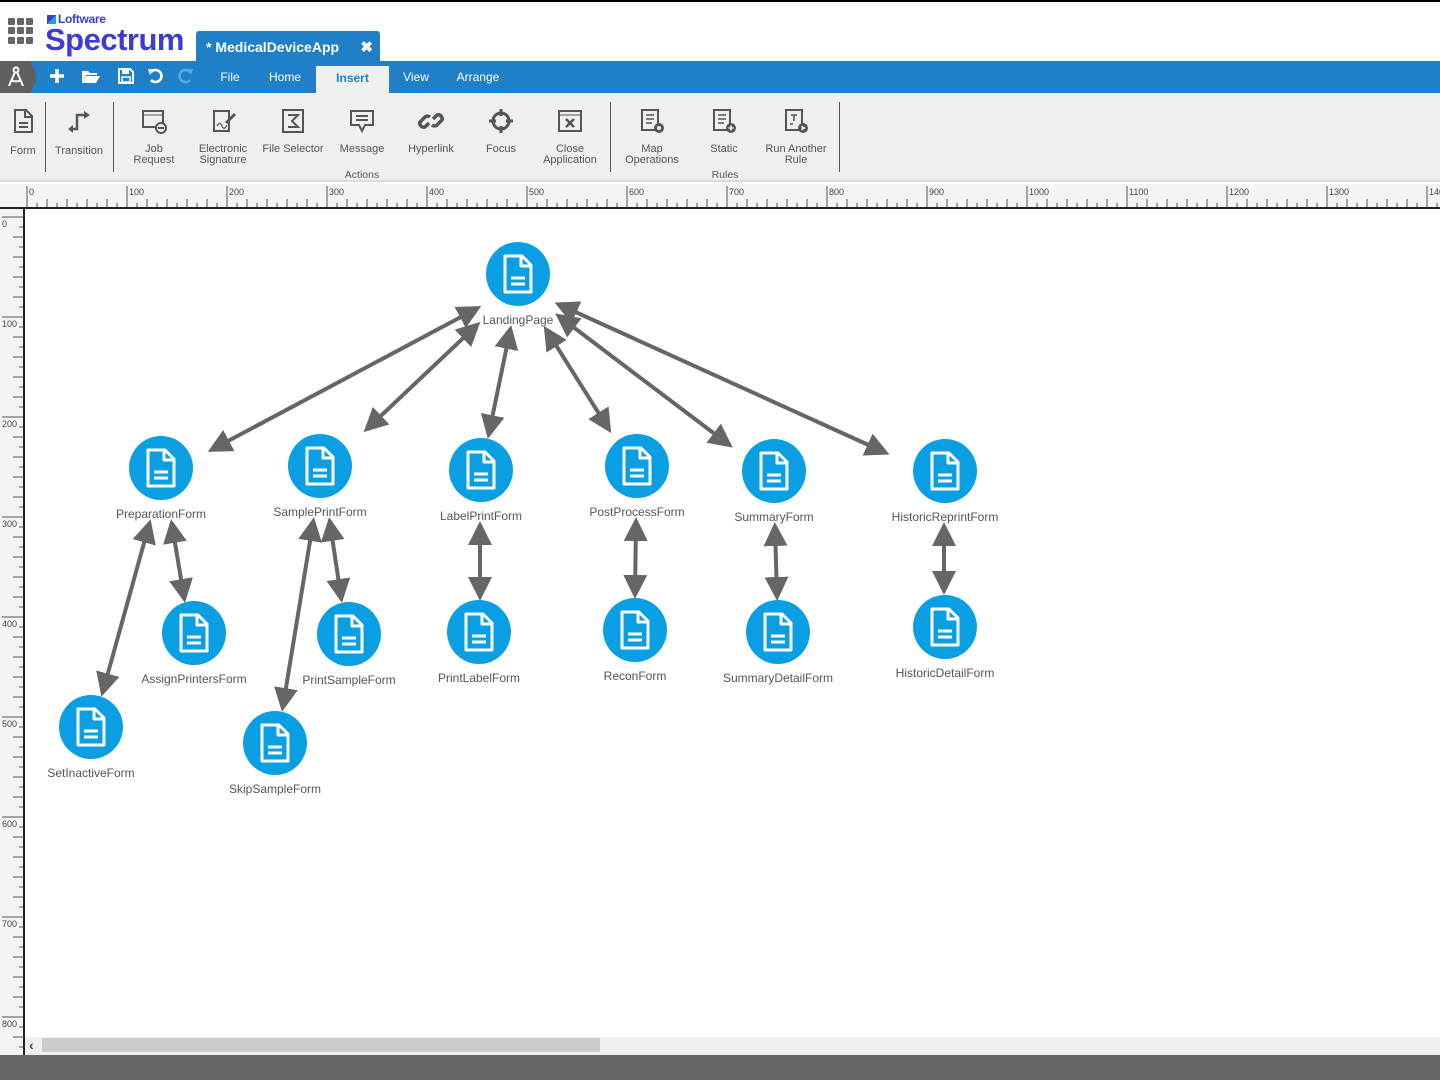 Image resolution: width=1440 pixels, height=1080 pixels. I want to click on menu-file: File, so click(230, 77).